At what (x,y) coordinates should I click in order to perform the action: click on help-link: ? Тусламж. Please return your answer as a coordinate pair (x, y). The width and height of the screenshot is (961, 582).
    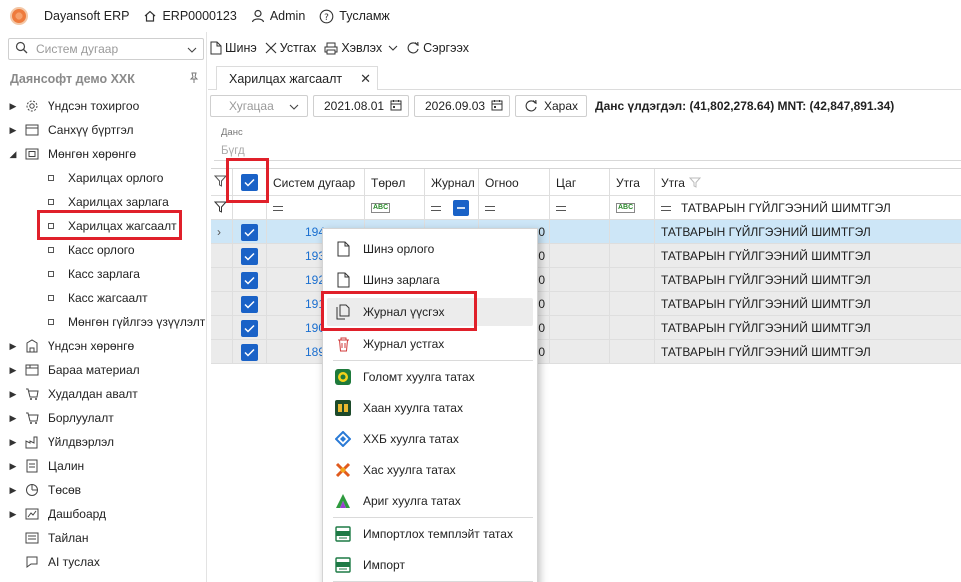
    Looking at the image, I should click on (354, 16).